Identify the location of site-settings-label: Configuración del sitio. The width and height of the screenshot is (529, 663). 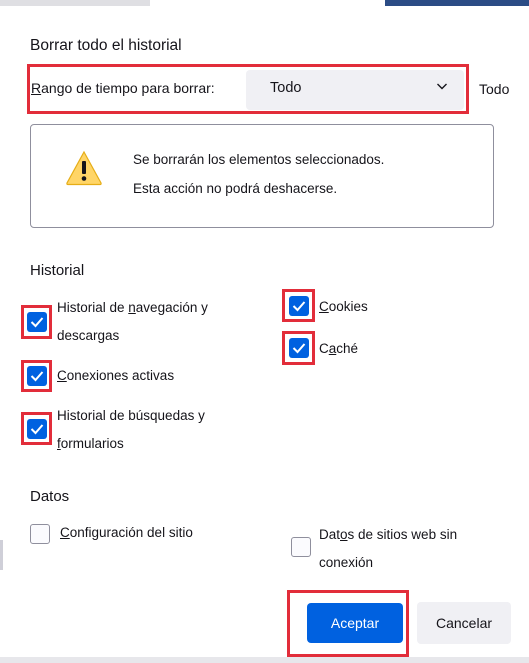
(126, 533).